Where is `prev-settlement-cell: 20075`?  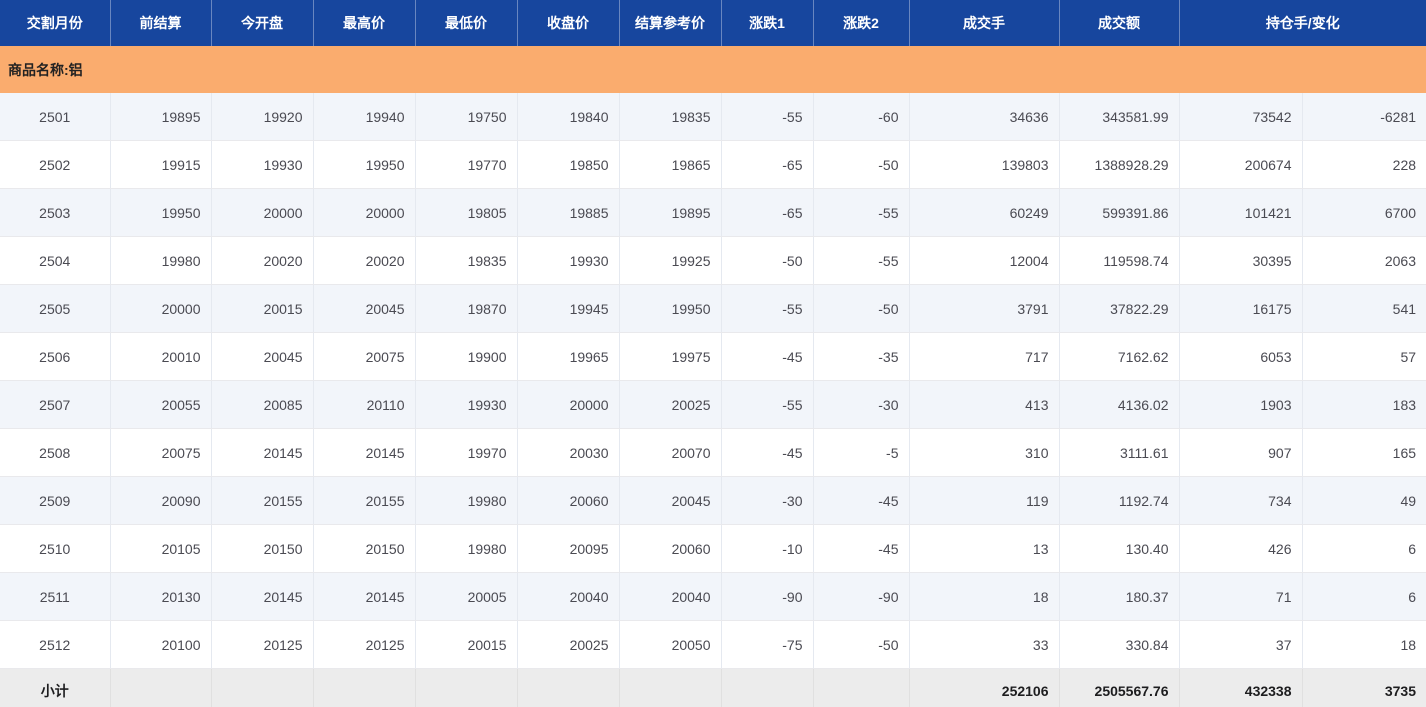
prev-settlement-cell: 20075 is located at coordinates (160, 452).